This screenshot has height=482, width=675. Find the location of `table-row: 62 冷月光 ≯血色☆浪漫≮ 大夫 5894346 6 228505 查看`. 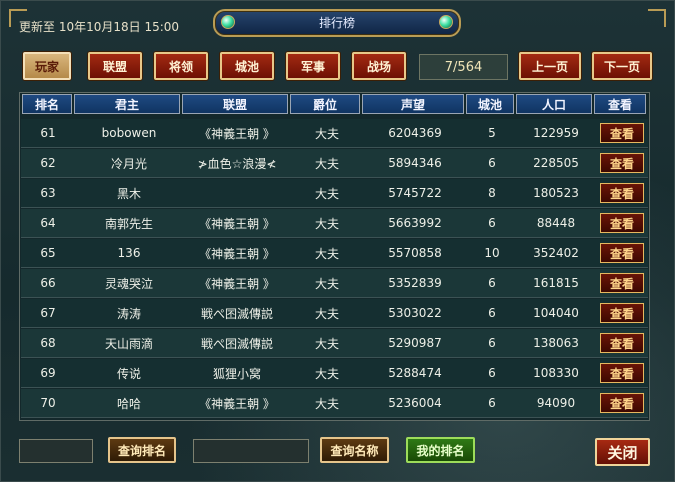

table-row: 62 冷月光 ≯血色☆浪漫≮ 大夫 5894346 6 228505 查看 is located at coordinates (334, 163).